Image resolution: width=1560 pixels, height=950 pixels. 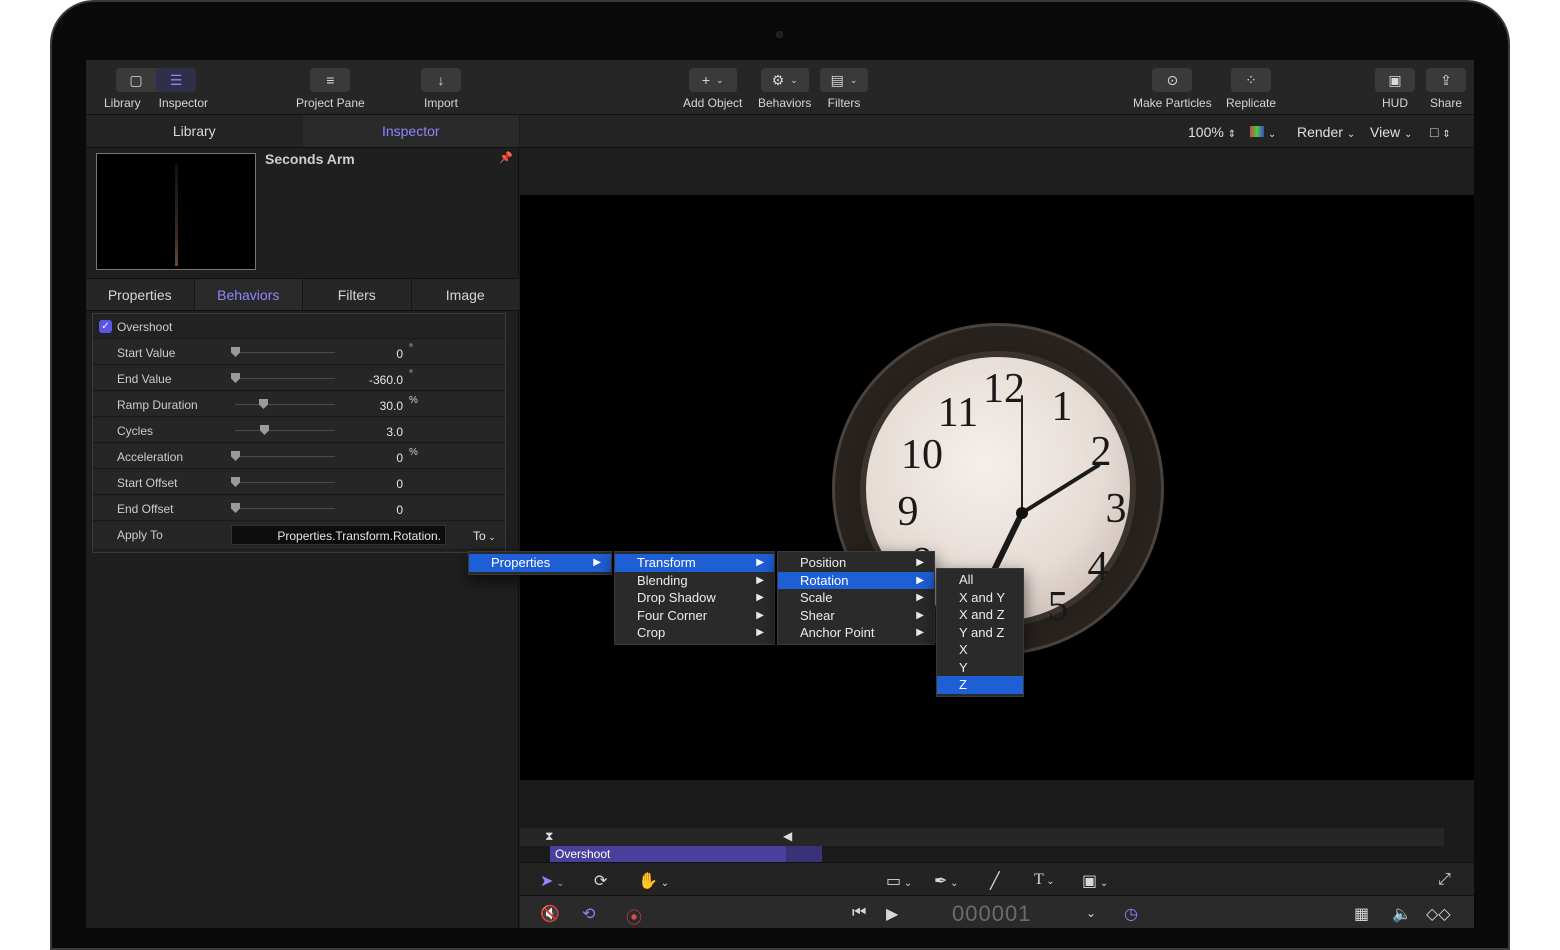 I want to click on timeline-behavior-bar: Overshoot, so click(x=686, y=854).